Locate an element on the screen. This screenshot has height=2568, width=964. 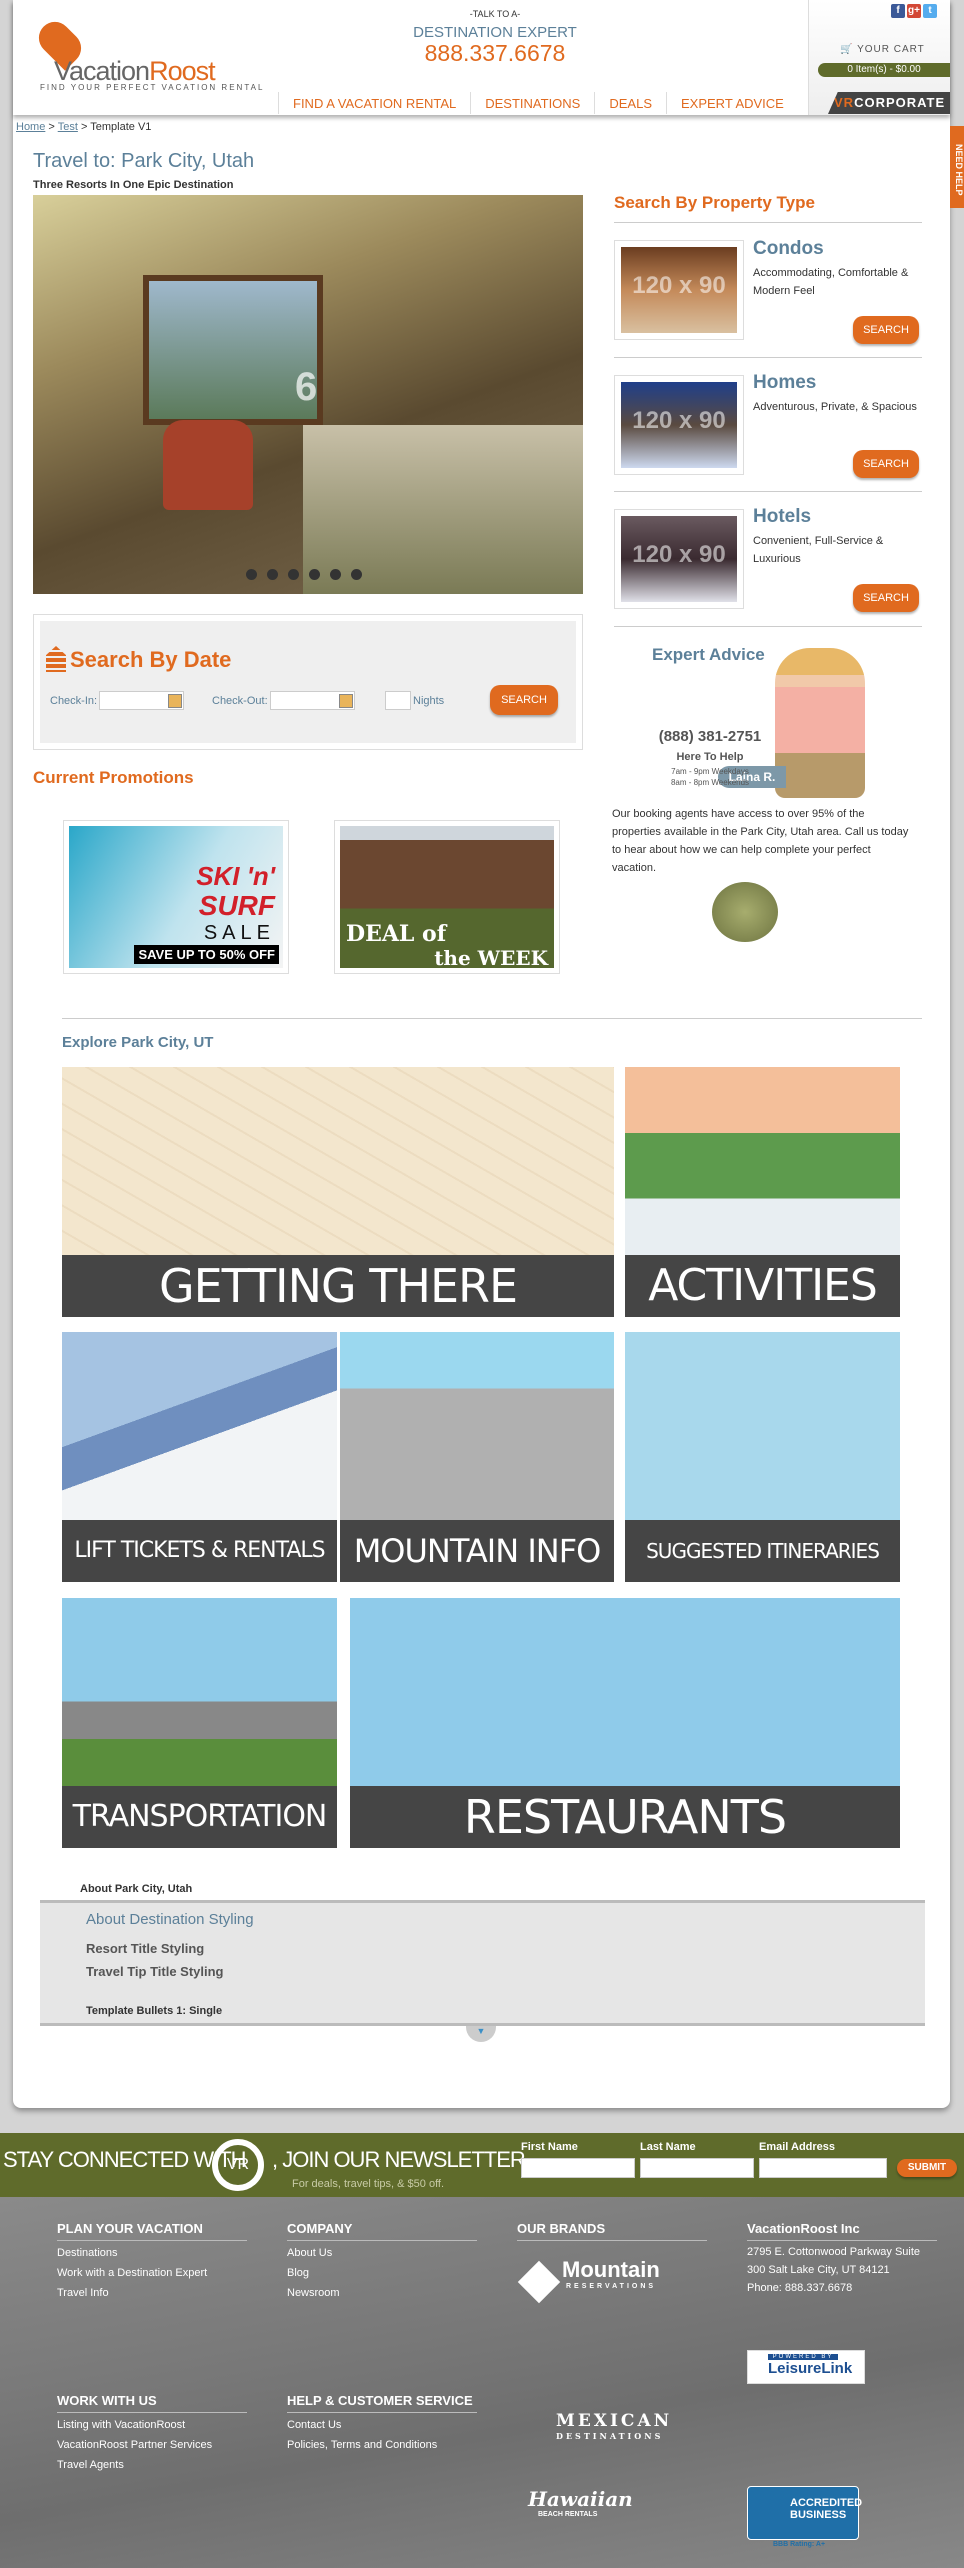
condos-title: Condos is located at coordinates (788, 249).